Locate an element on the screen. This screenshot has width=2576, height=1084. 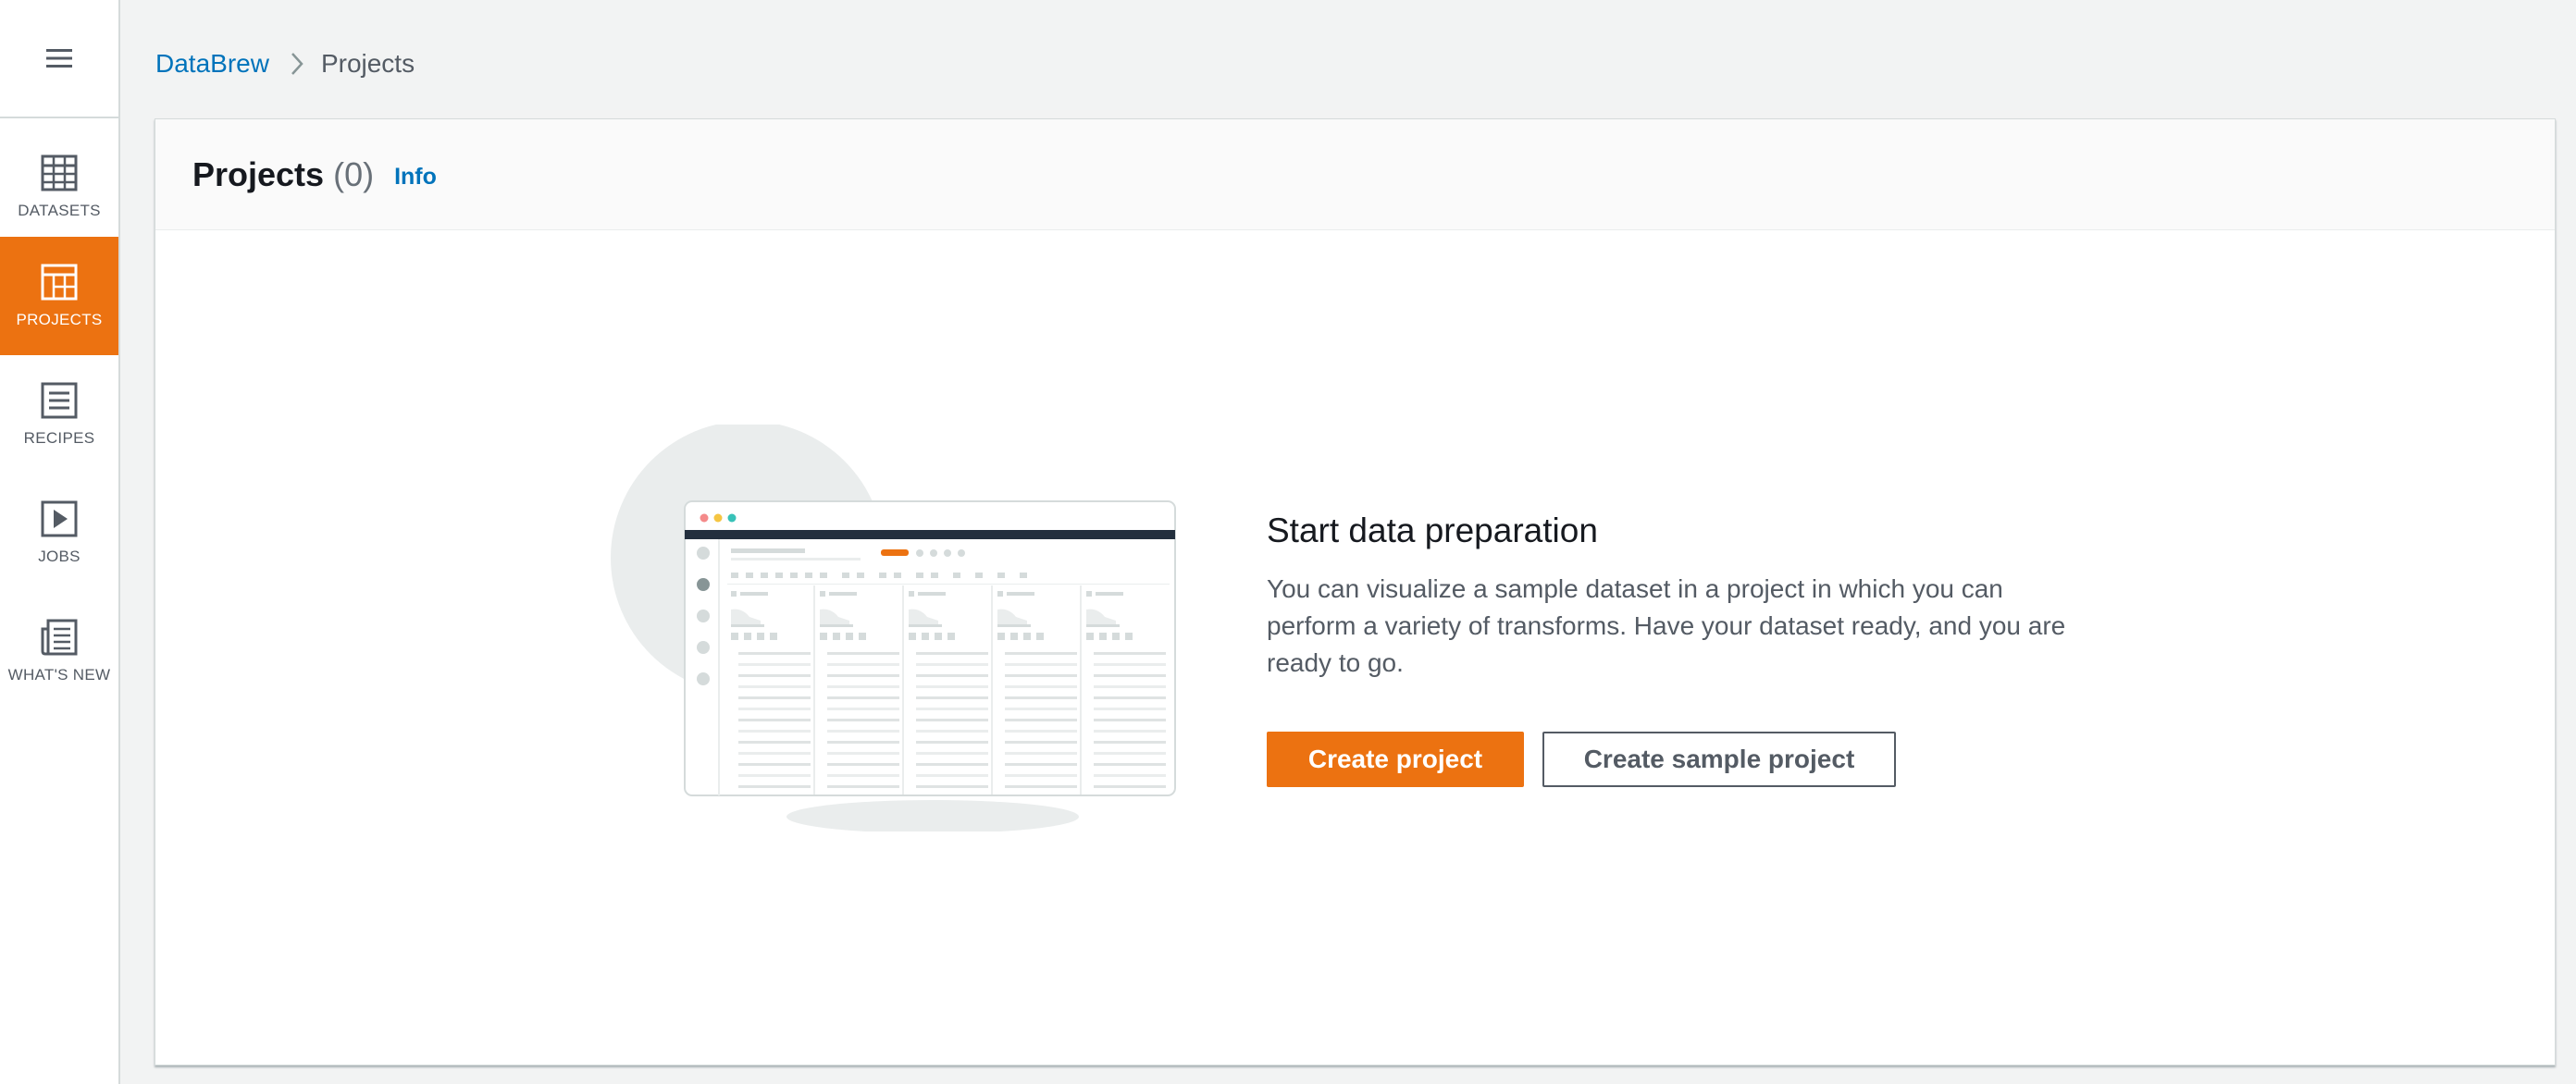
sidebar-item-recipes: RECIPES is located at coordinates (59, 414).